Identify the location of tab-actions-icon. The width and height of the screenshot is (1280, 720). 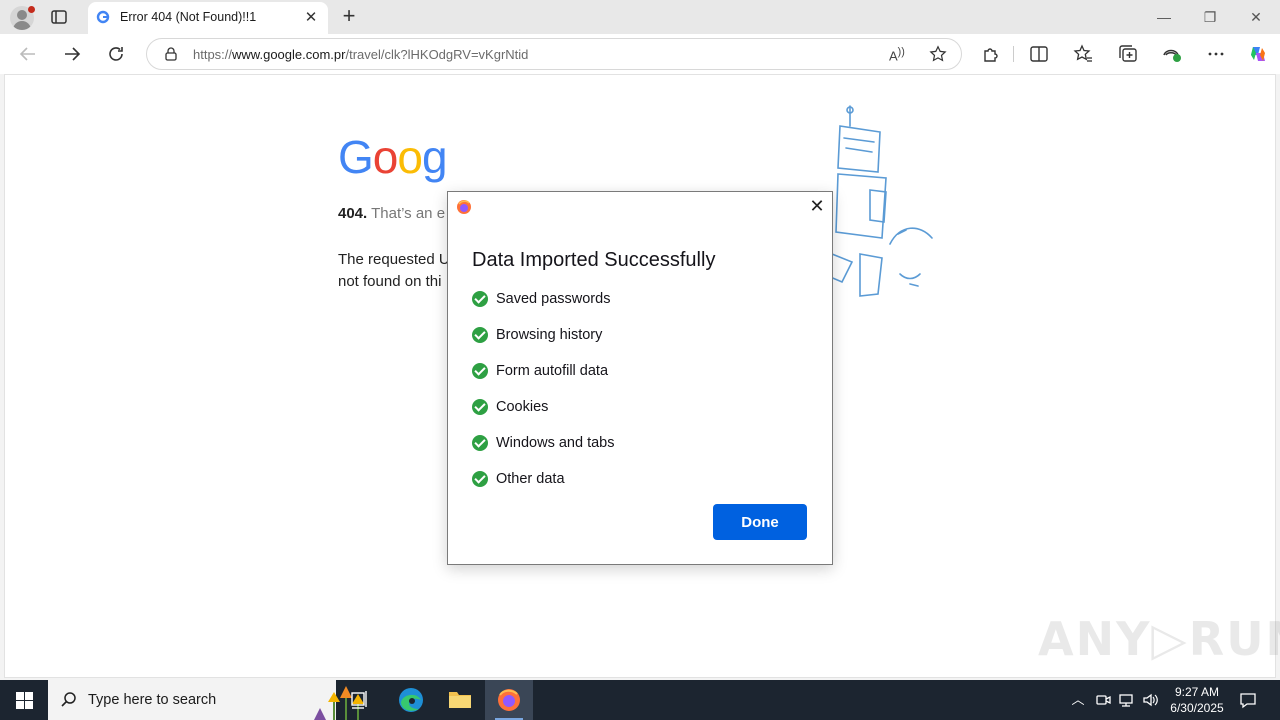
(59, 17).